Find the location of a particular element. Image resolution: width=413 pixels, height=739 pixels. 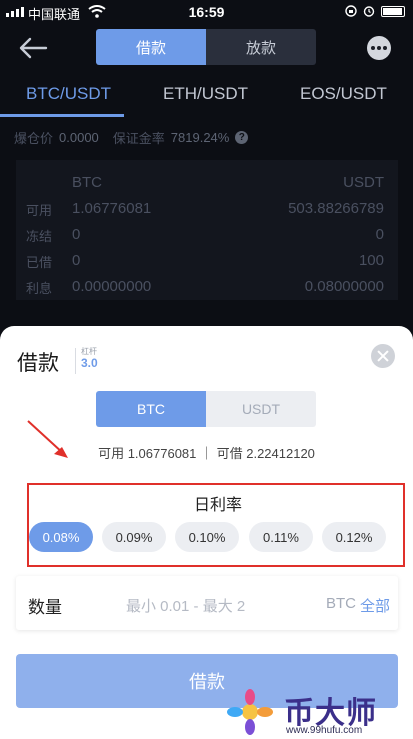

rate-option: 0.10% is located at coordinates (207, 537).